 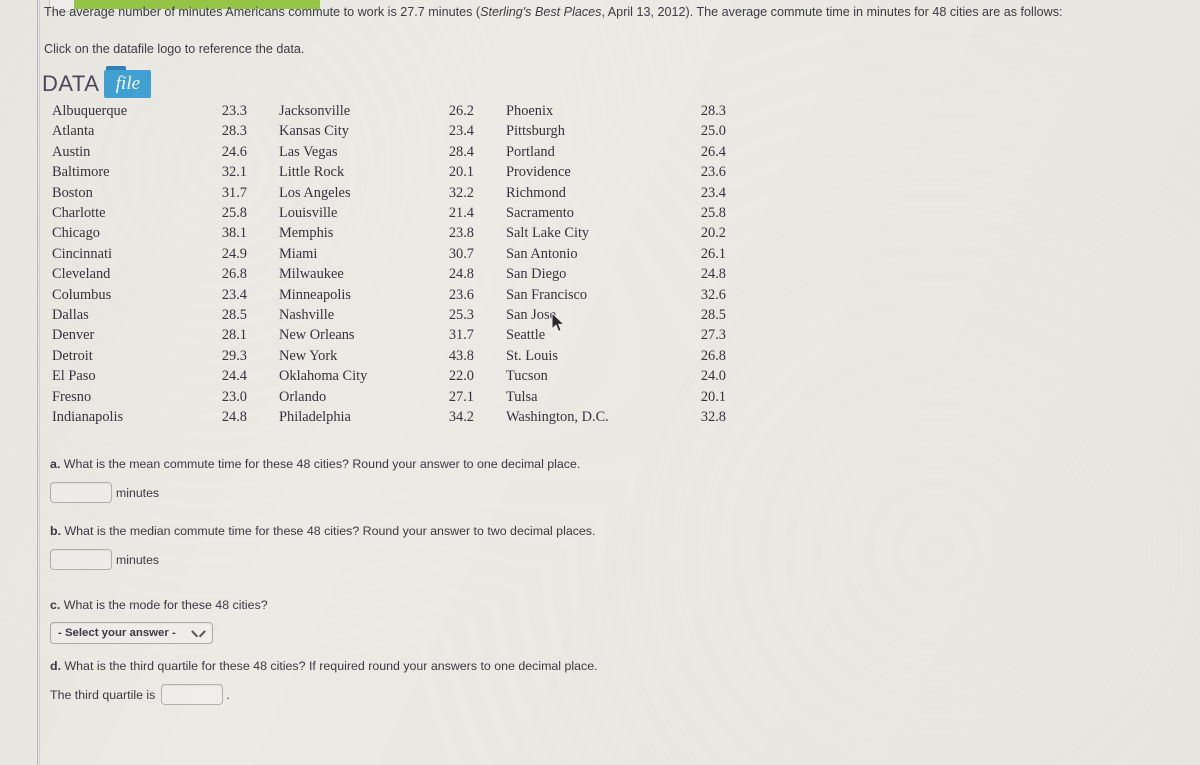 I want to click on folder-icon: file, so click(x=128, y=82).